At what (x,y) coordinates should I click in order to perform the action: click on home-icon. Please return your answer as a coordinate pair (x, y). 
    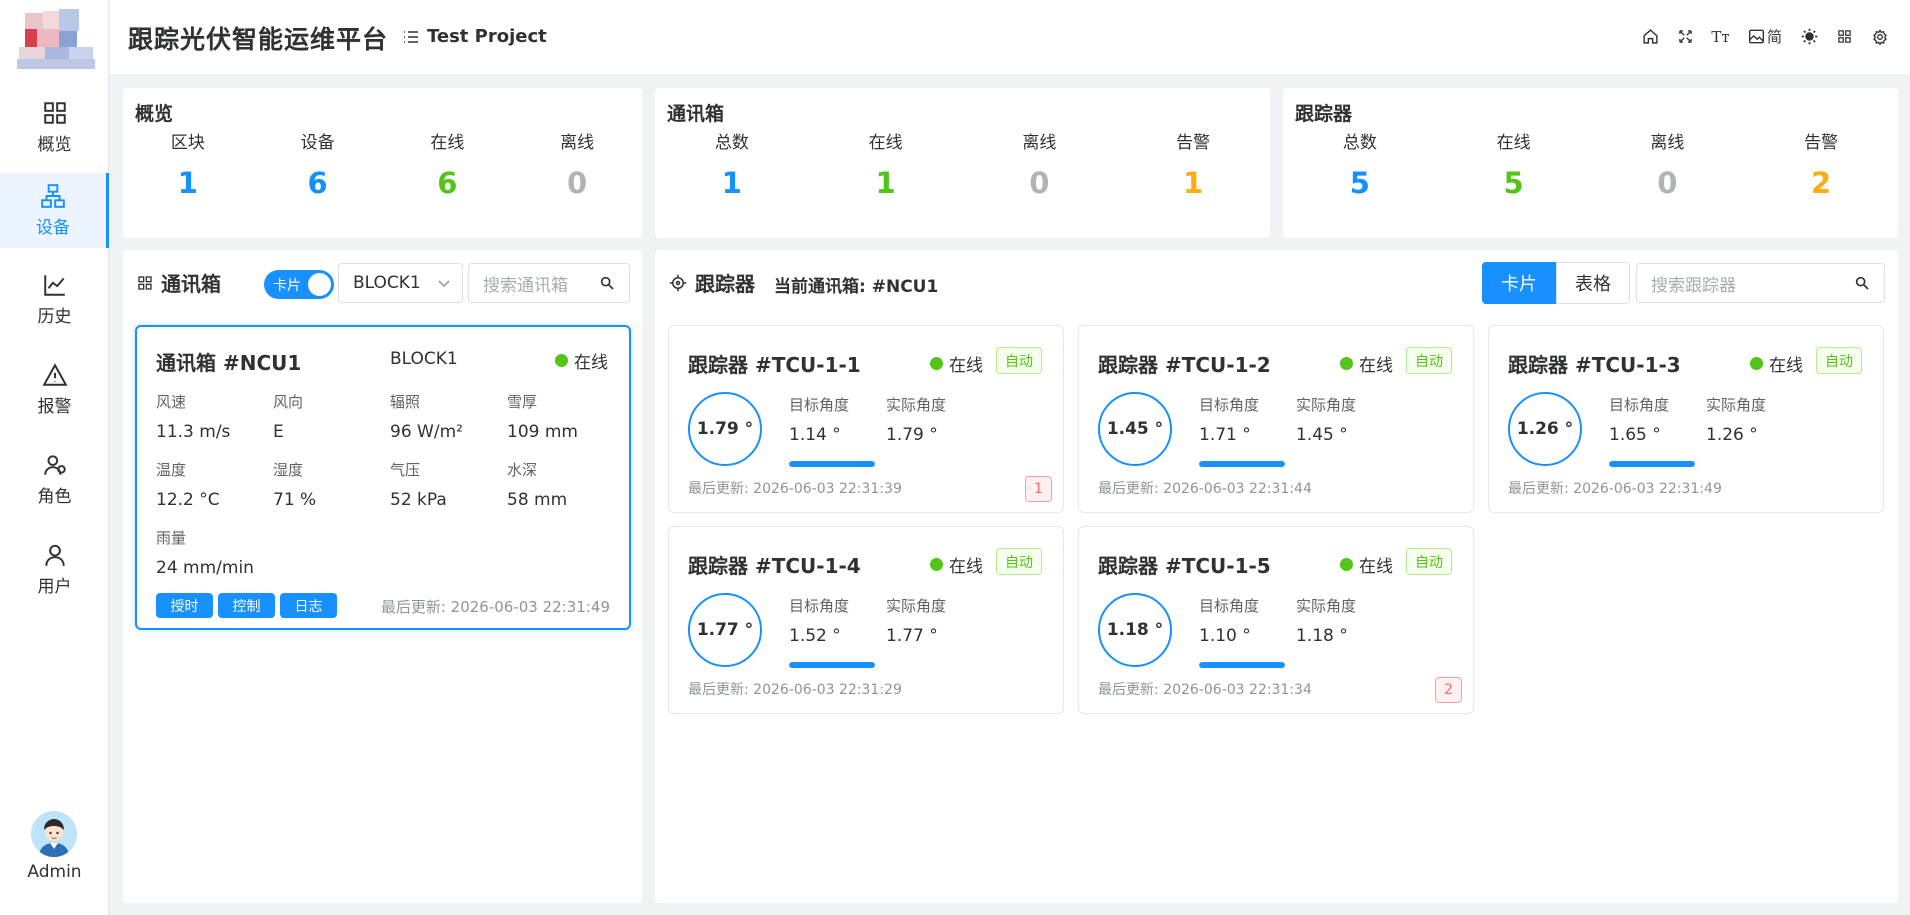
    Looking at the image, I should click on (1650, 36).